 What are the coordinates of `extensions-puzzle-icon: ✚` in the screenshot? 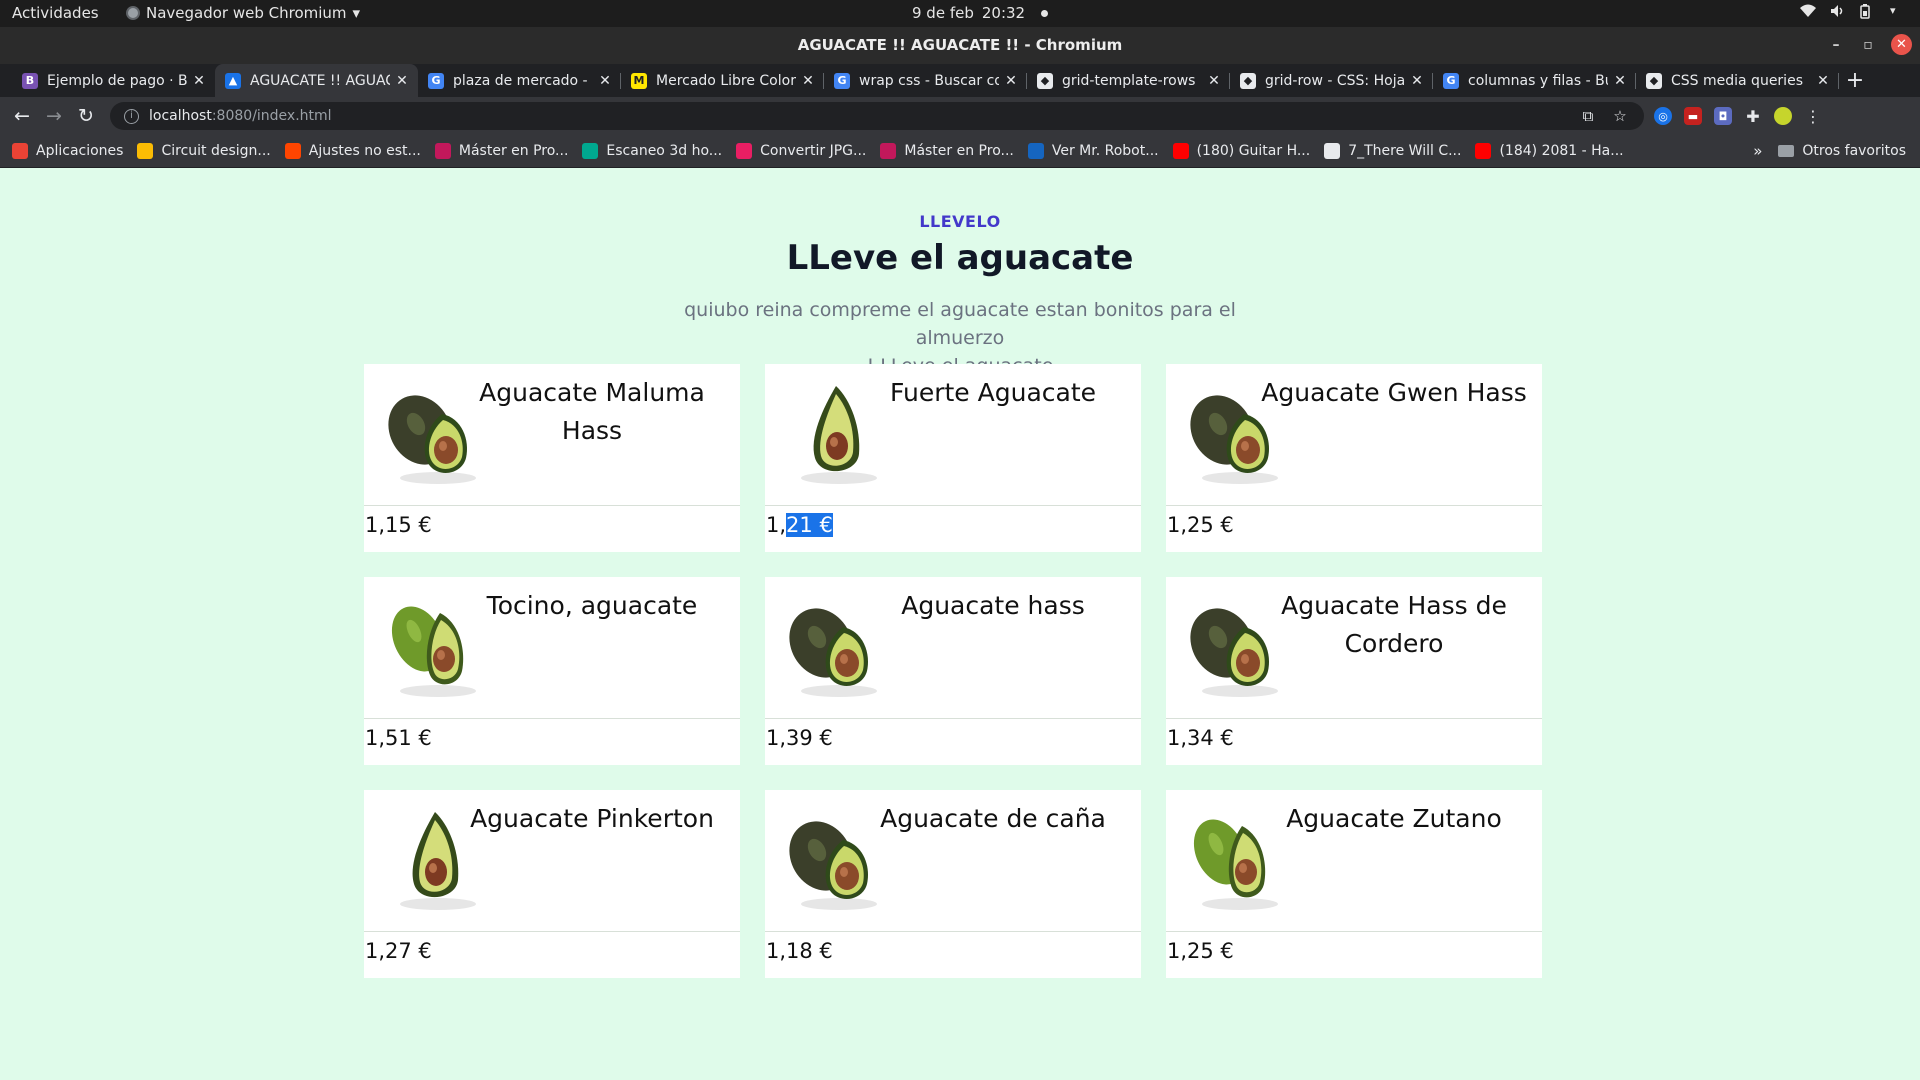 It's located at (1753, 116).